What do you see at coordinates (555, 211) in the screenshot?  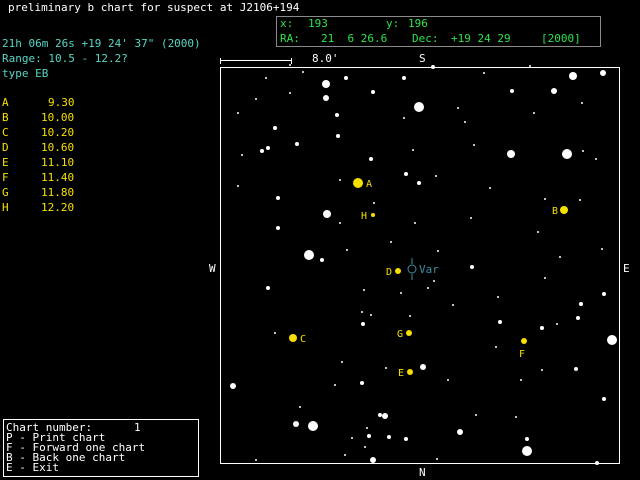 I see `comparison-star-label-b: B` at bounding box center [555, 211].